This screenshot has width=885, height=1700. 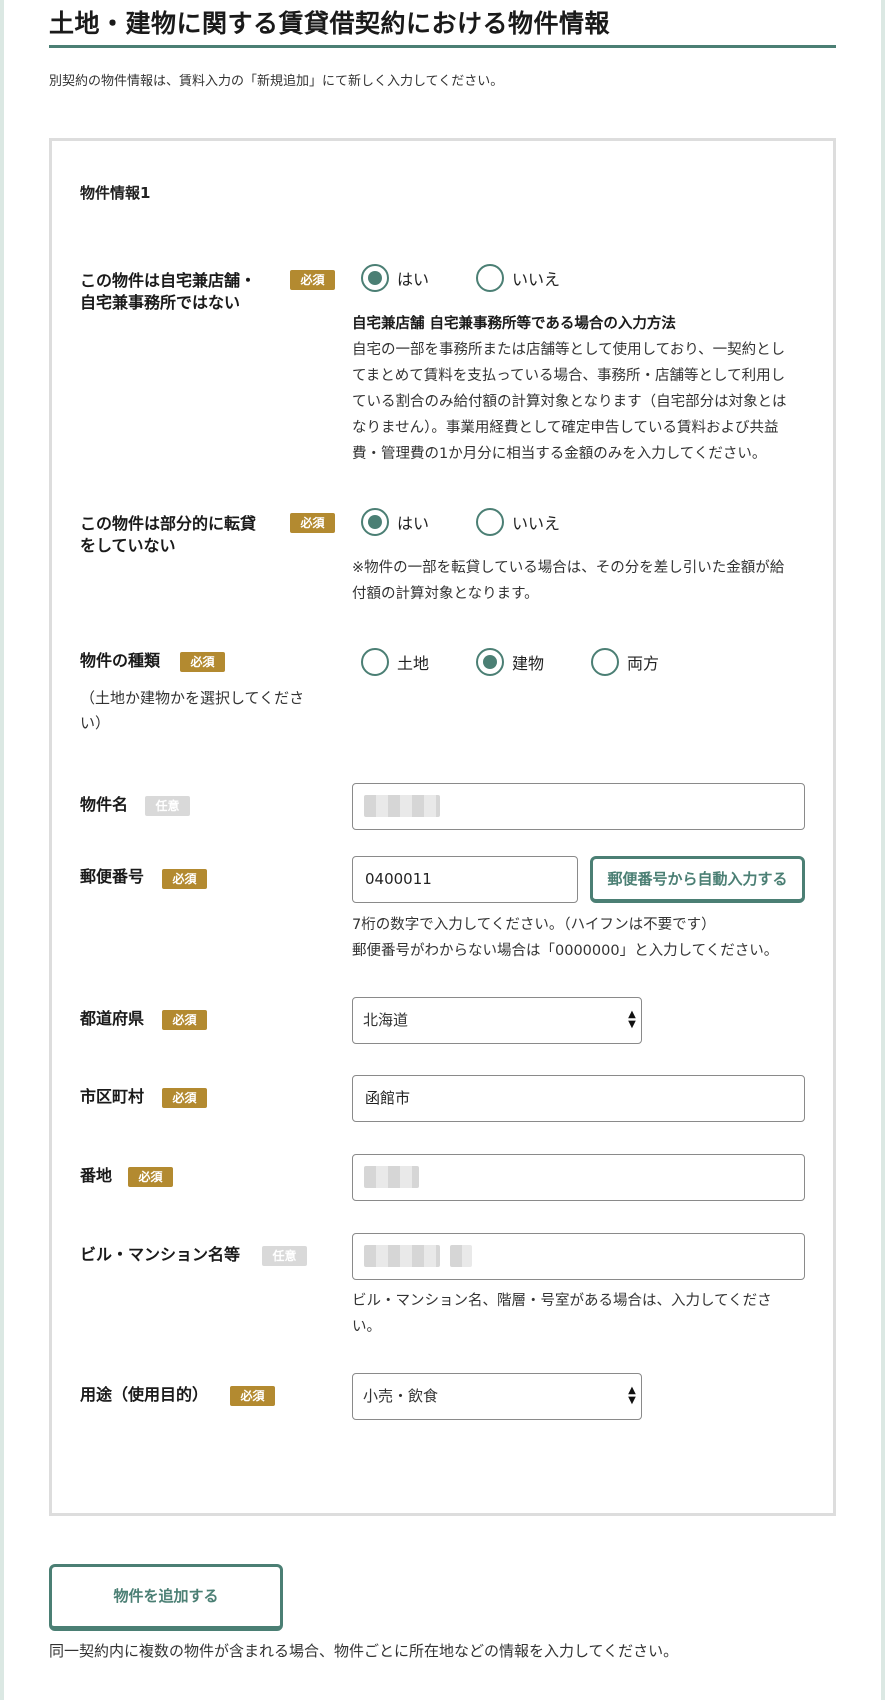 What do you see at coordinates (497, 1020) in the screenshot?
I see `prefecture-select: 北海道 ▲ ▼` at bounding box center [497, 1020].